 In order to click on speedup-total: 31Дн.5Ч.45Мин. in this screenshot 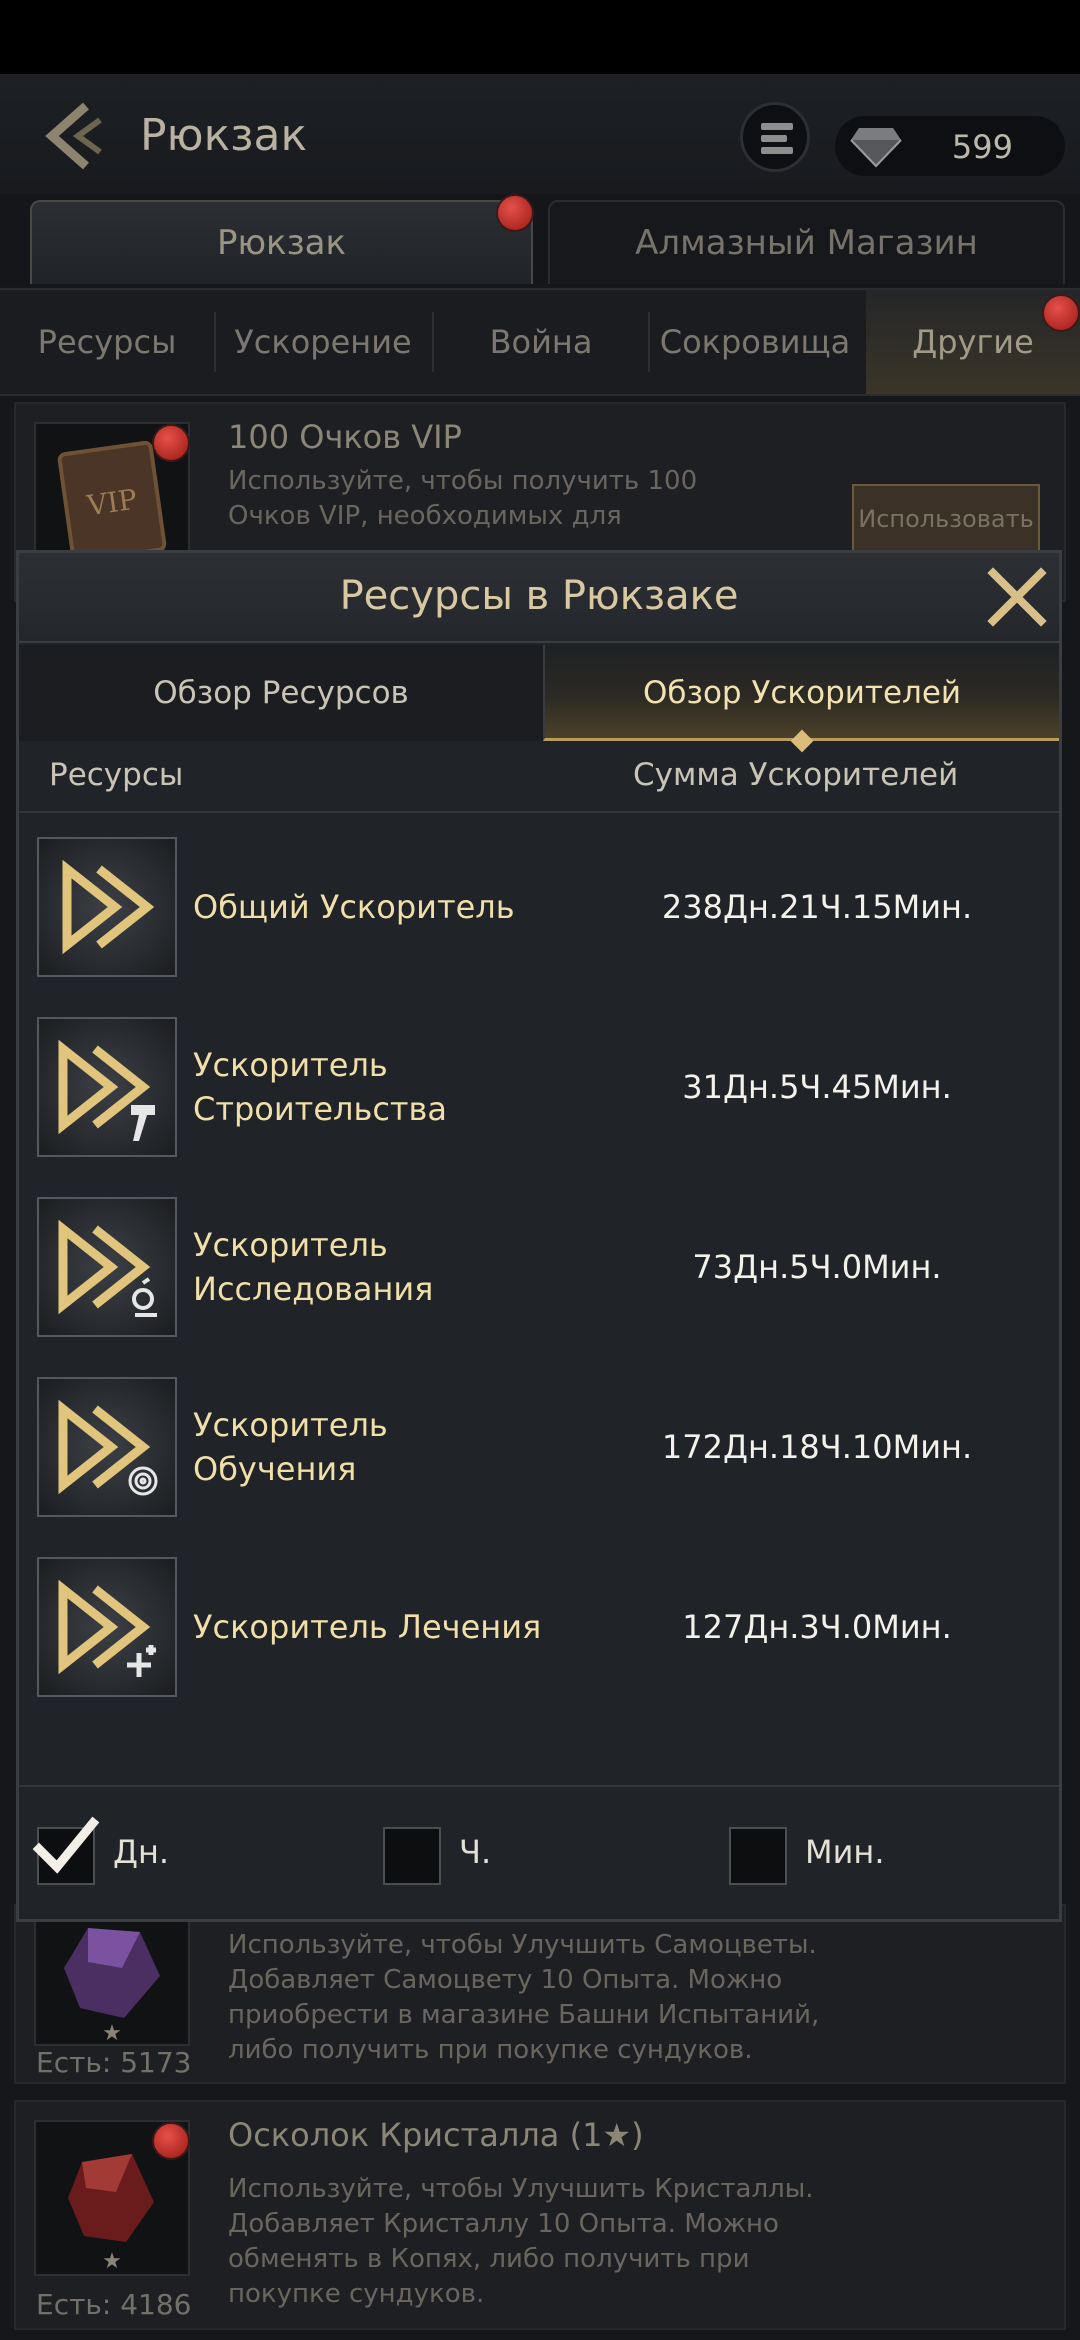, I will do `click(817, 1087)`.